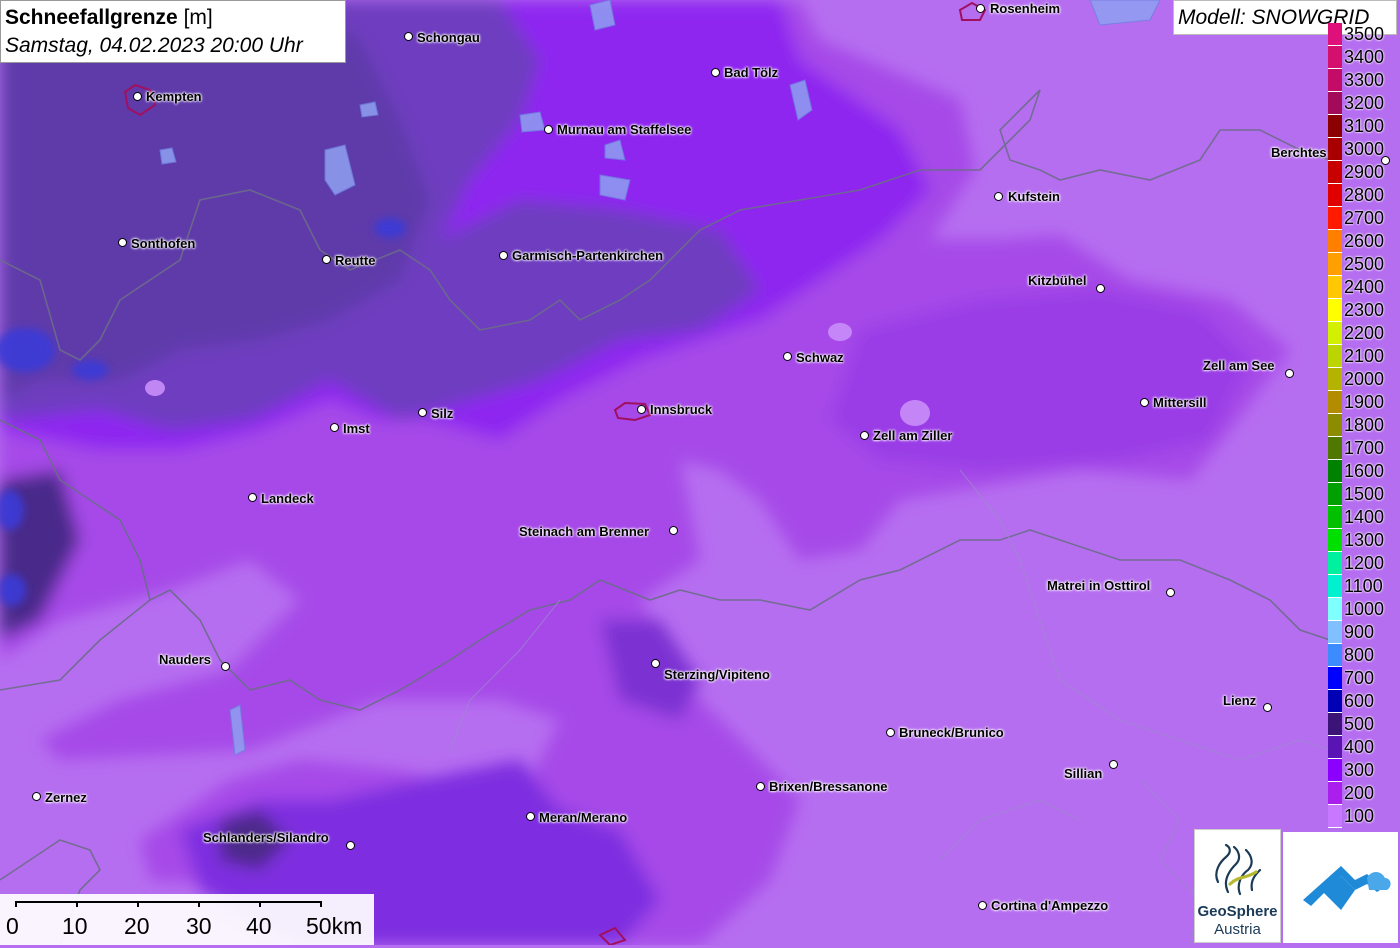 The image size is (1400, 948). Describe the element at coordinates (1364, 632) in the screenshot. I see `legend-row: 900` at that location.